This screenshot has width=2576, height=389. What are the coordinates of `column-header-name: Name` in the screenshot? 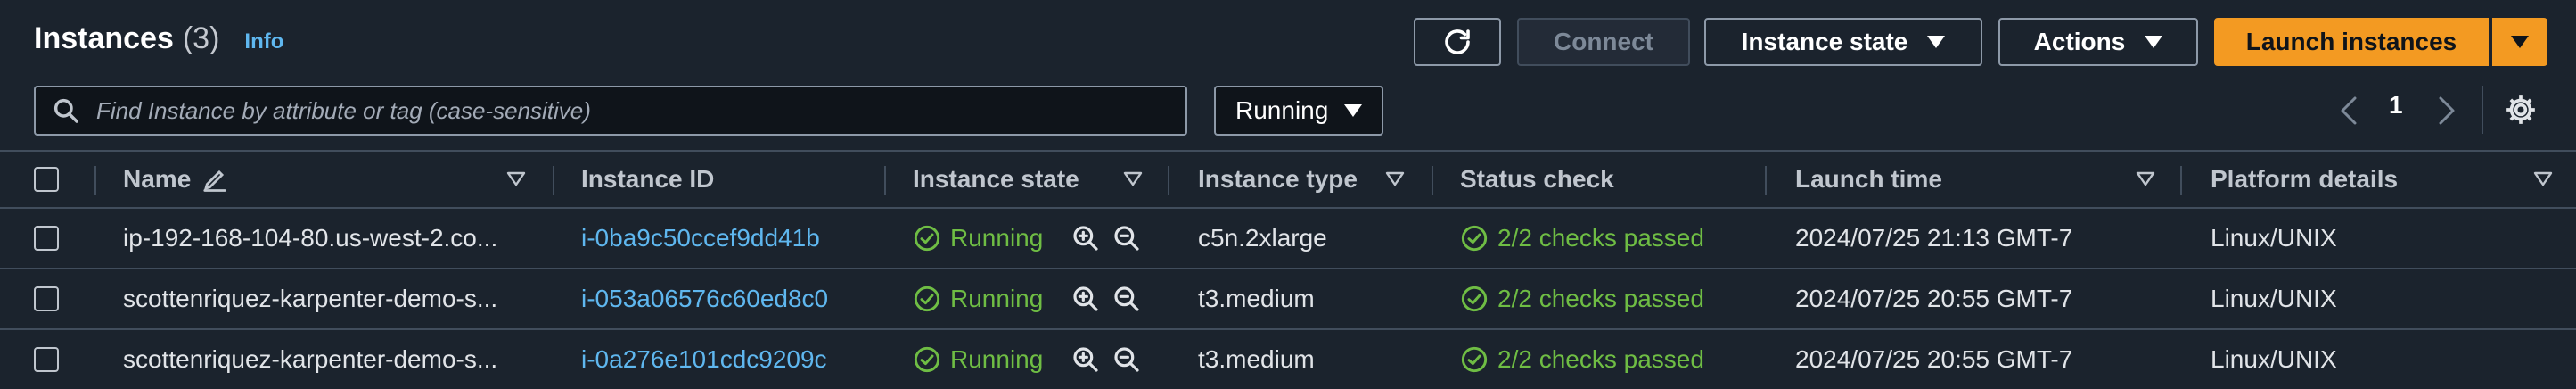 It's located at (175, 179).